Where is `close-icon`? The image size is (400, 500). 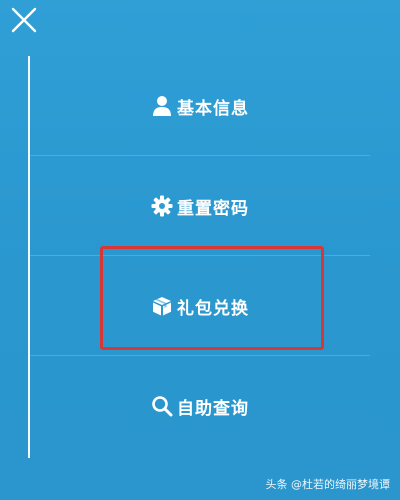 close-icon is located at coordinates (24, 20).